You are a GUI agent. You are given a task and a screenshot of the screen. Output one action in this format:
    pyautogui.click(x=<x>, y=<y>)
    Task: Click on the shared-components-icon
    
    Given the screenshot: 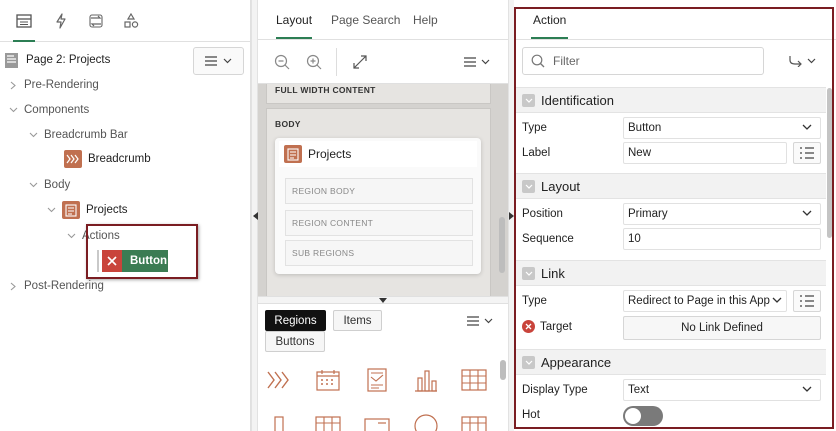 What is the action you would take?
    pyautogui.click(x=131, y=21)
    